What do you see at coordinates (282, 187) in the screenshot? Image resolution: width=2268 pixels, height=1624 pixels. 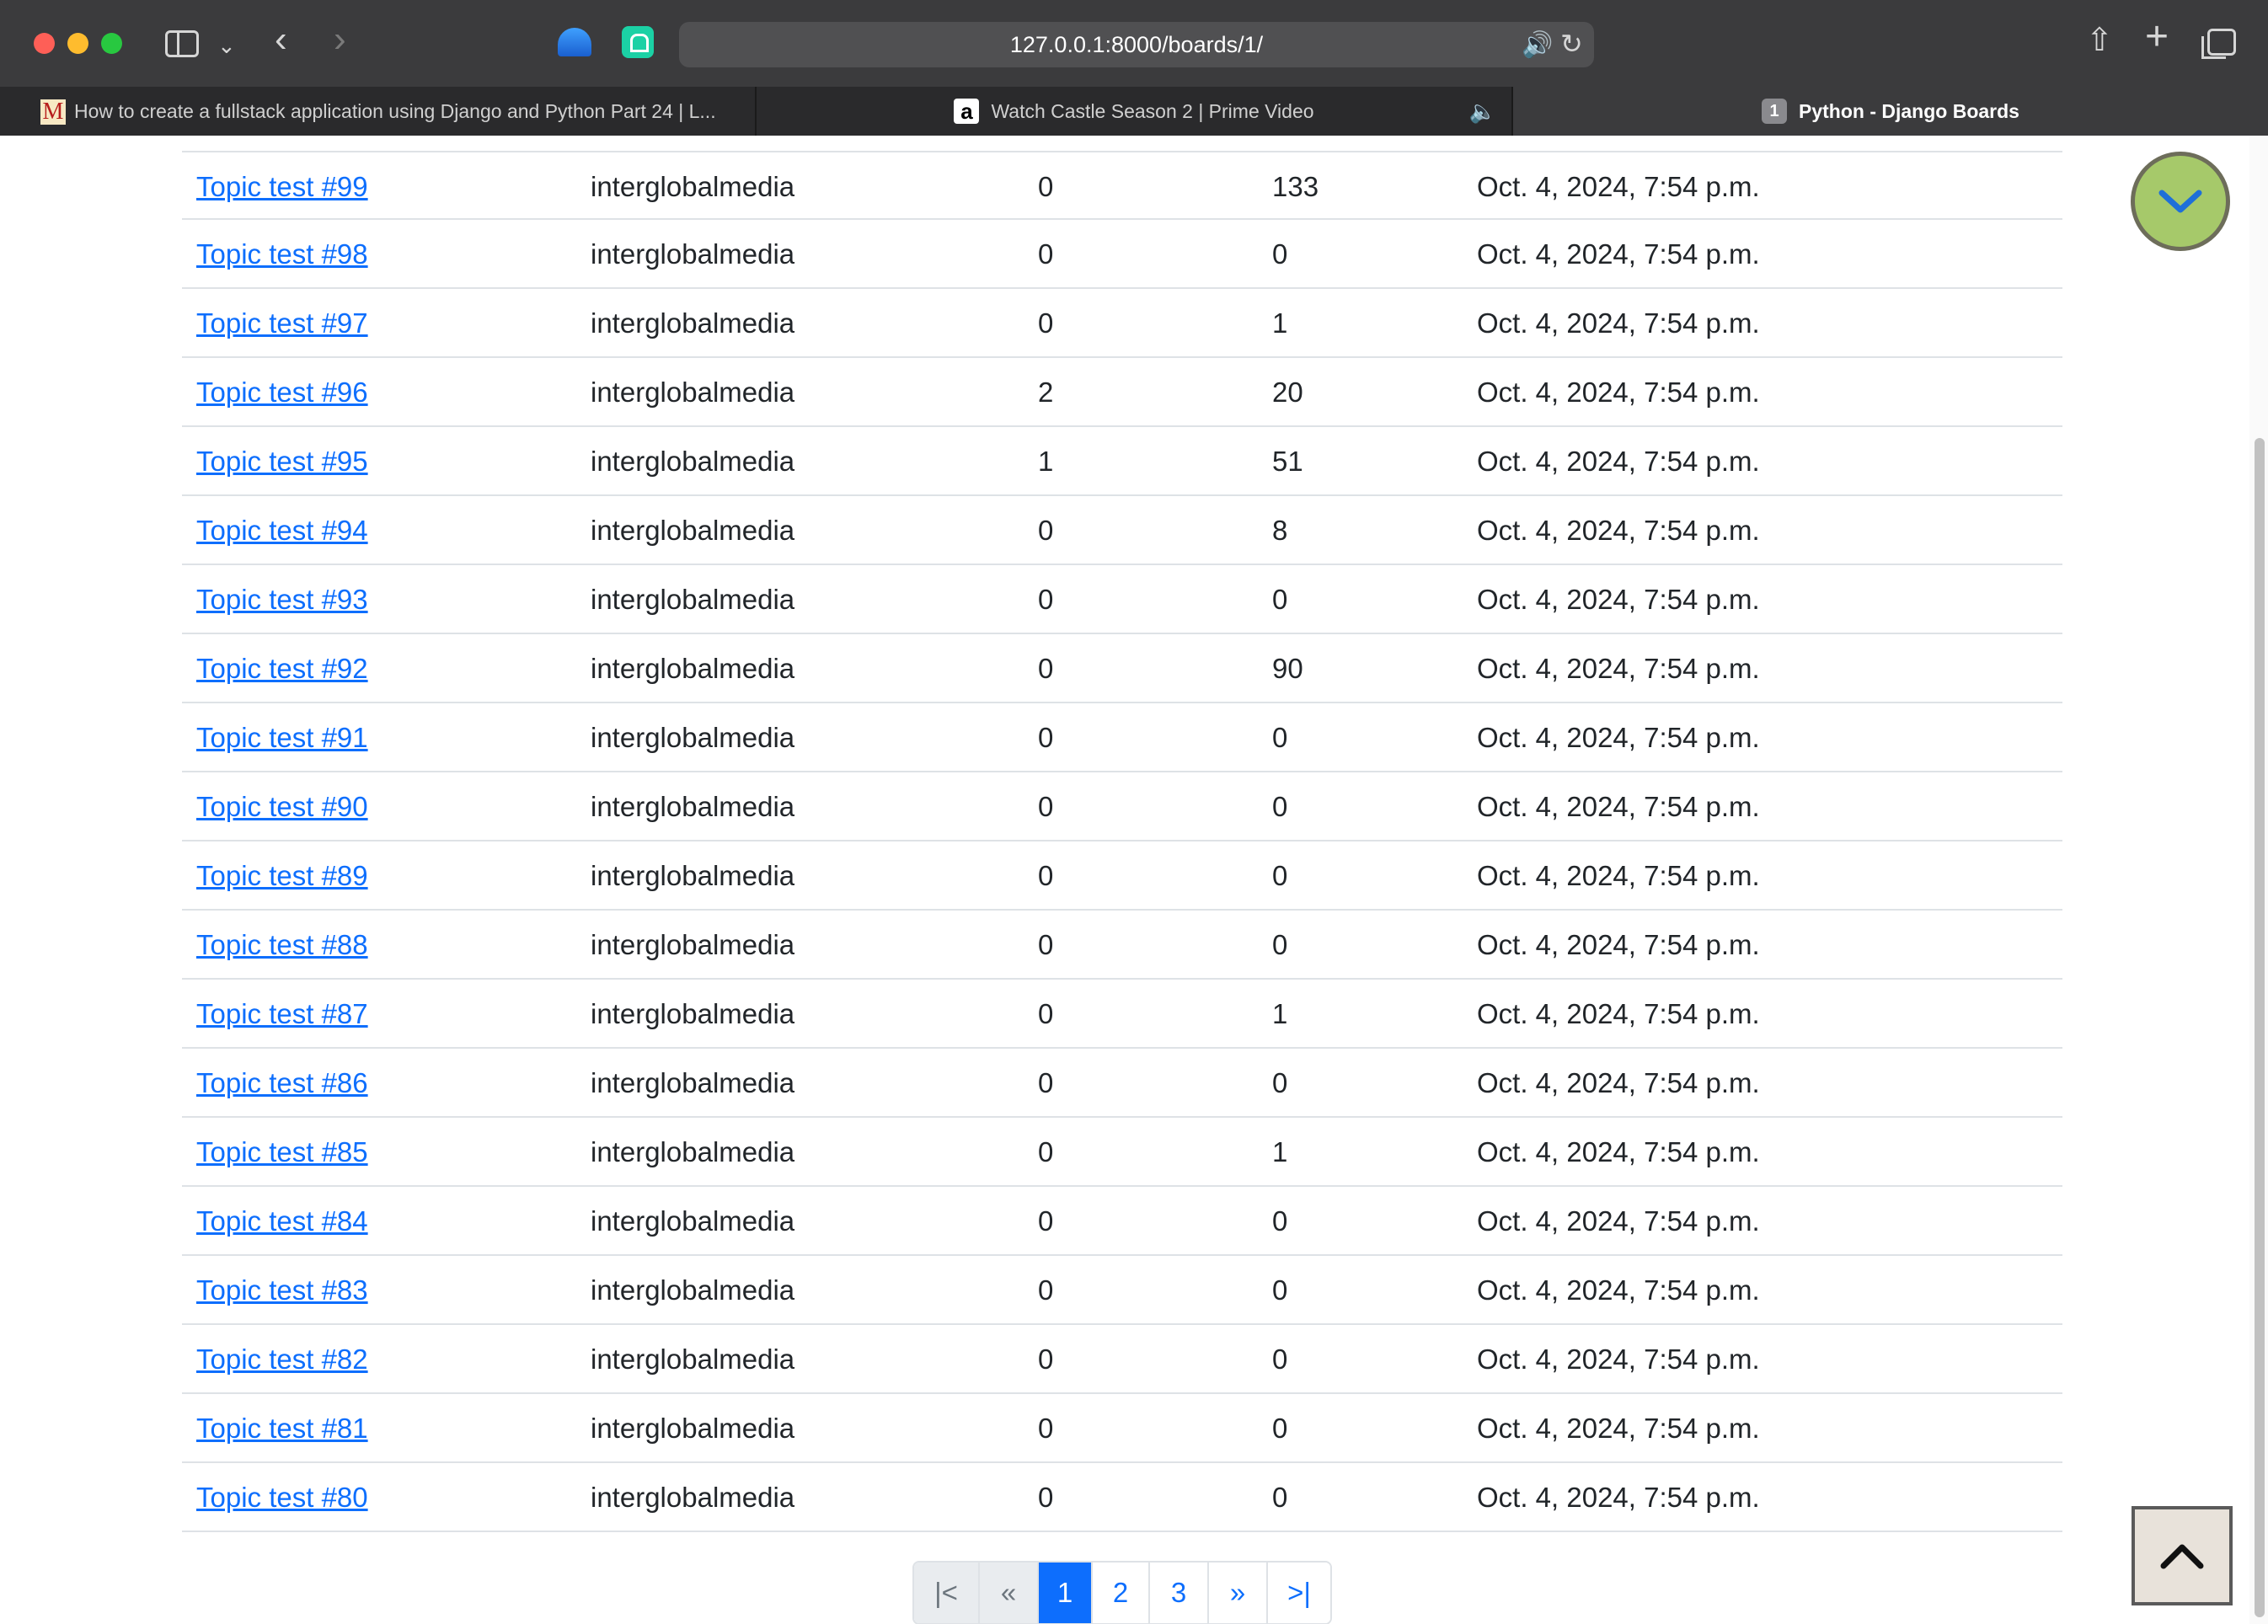 I see `topic-link: Topic test #99` at bounding box center [282, 187].